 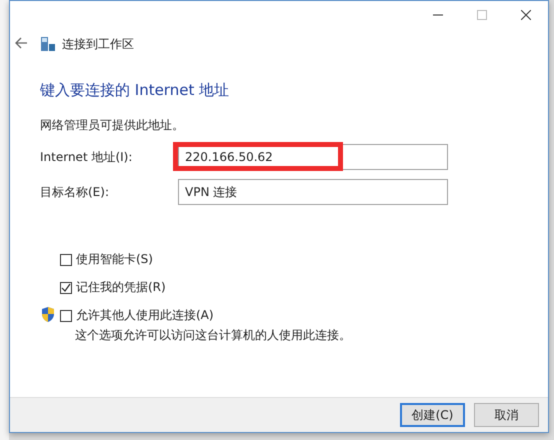 I want to click on checkbox-label: 记住我的凭据(R), so click(x=121, y=287).